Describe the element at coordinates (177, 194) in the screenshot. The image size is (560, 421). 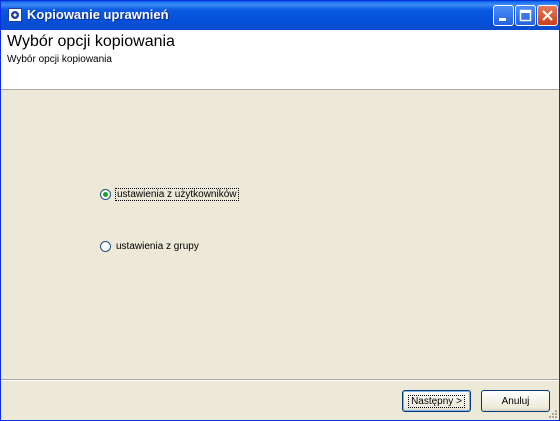
I see `radio-label: ustawienia z użytkowników` at that location.